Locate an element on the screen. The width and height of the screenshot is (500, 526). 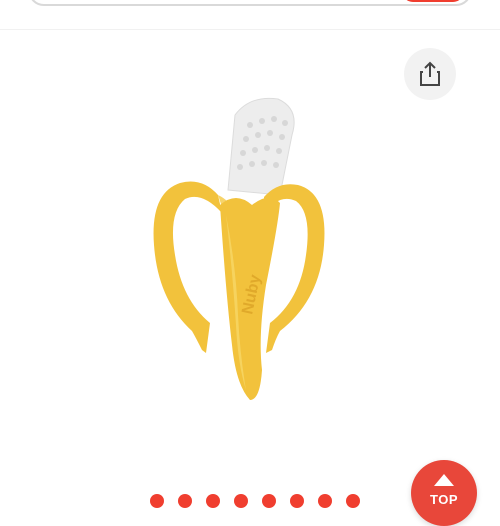
header-divider is located at coordinates (250, 29).